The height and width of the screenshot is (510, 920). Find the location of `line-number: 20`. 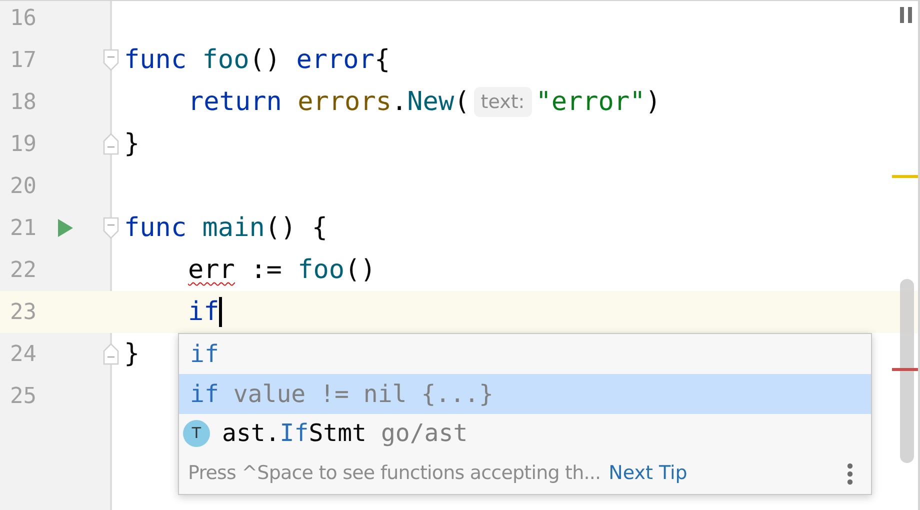

line-number: 20 is located at coordinates (24, 186).